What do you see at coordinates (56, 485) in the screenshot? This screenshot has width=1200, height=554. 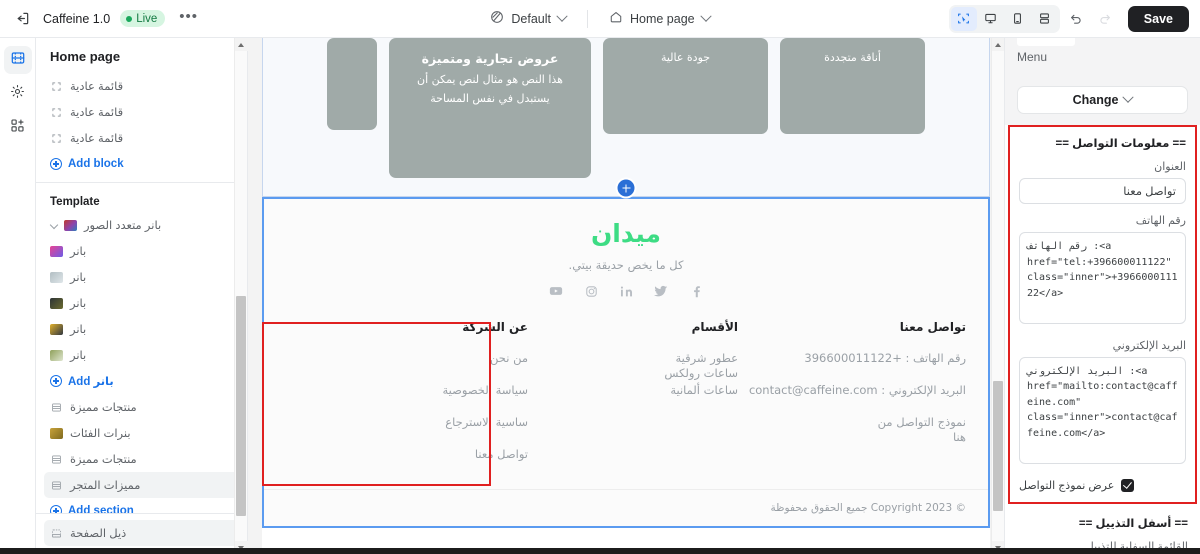 I see `section-icon` at bounding box center [56, 485].